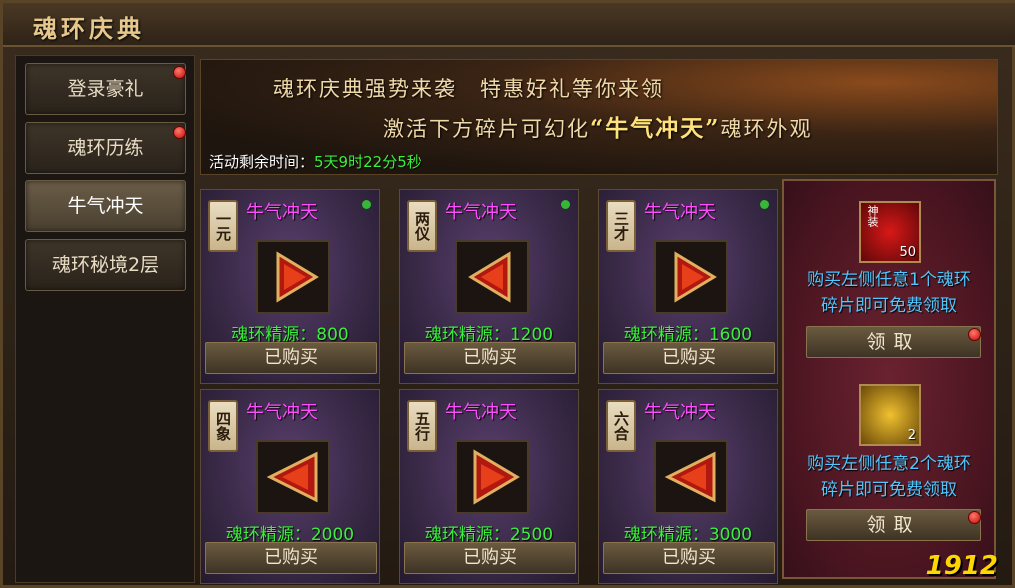  What do you see at coordinates (889, 464) in the screenshot?
I see `reward-desc-line: 购买左侧任意2个魂环` at bounding box center [889, 464].